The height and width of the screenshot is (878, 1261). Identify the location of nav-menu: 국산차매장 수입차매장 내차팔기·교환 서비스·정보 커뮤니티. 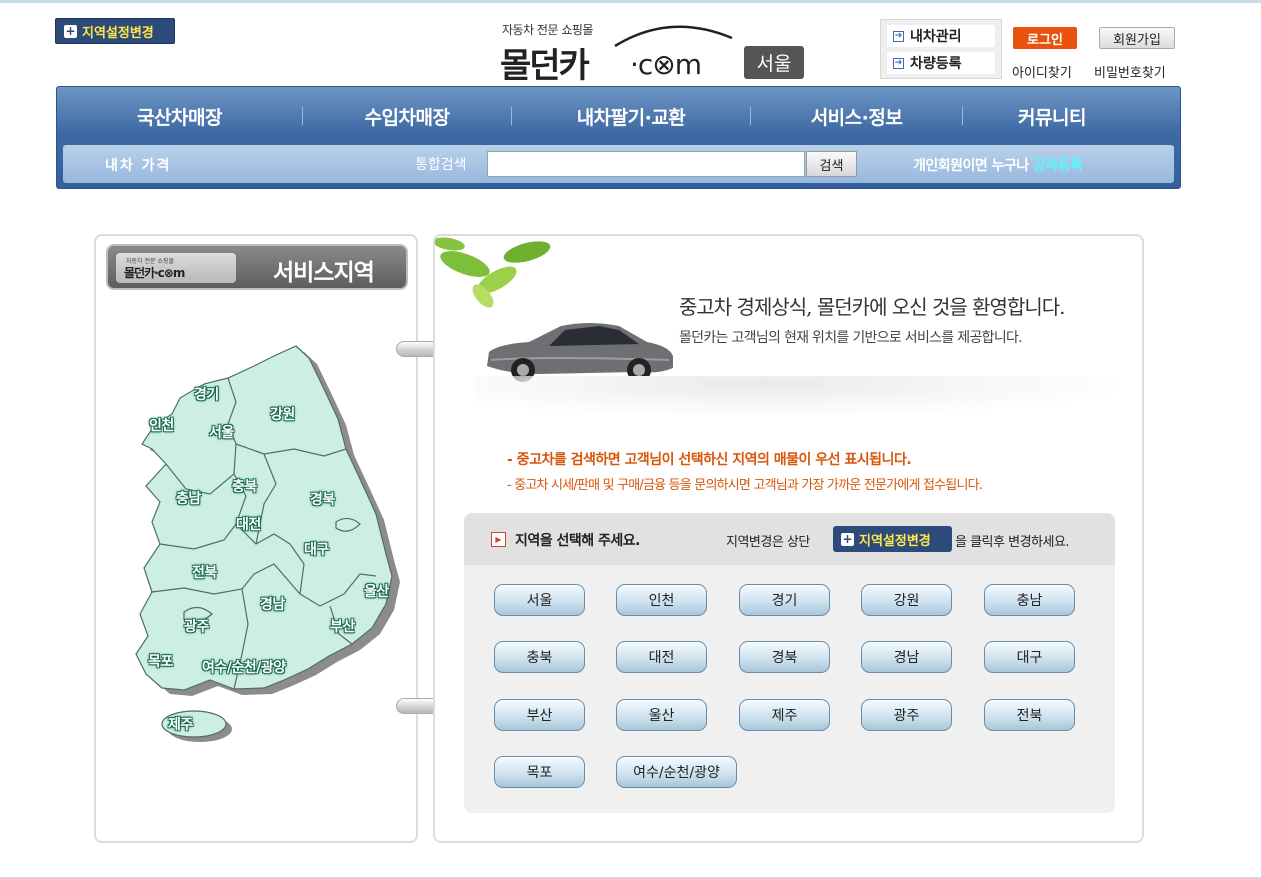
(618, 116).